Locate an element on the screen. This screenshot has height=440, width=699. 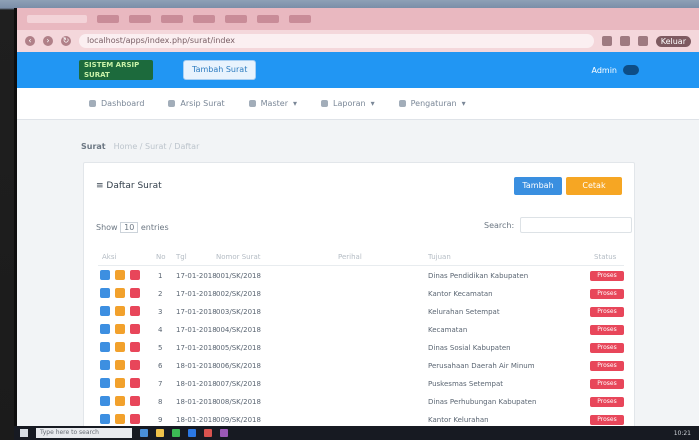
menu-item-master: Master ▾ is located at coordinates (272, 103).